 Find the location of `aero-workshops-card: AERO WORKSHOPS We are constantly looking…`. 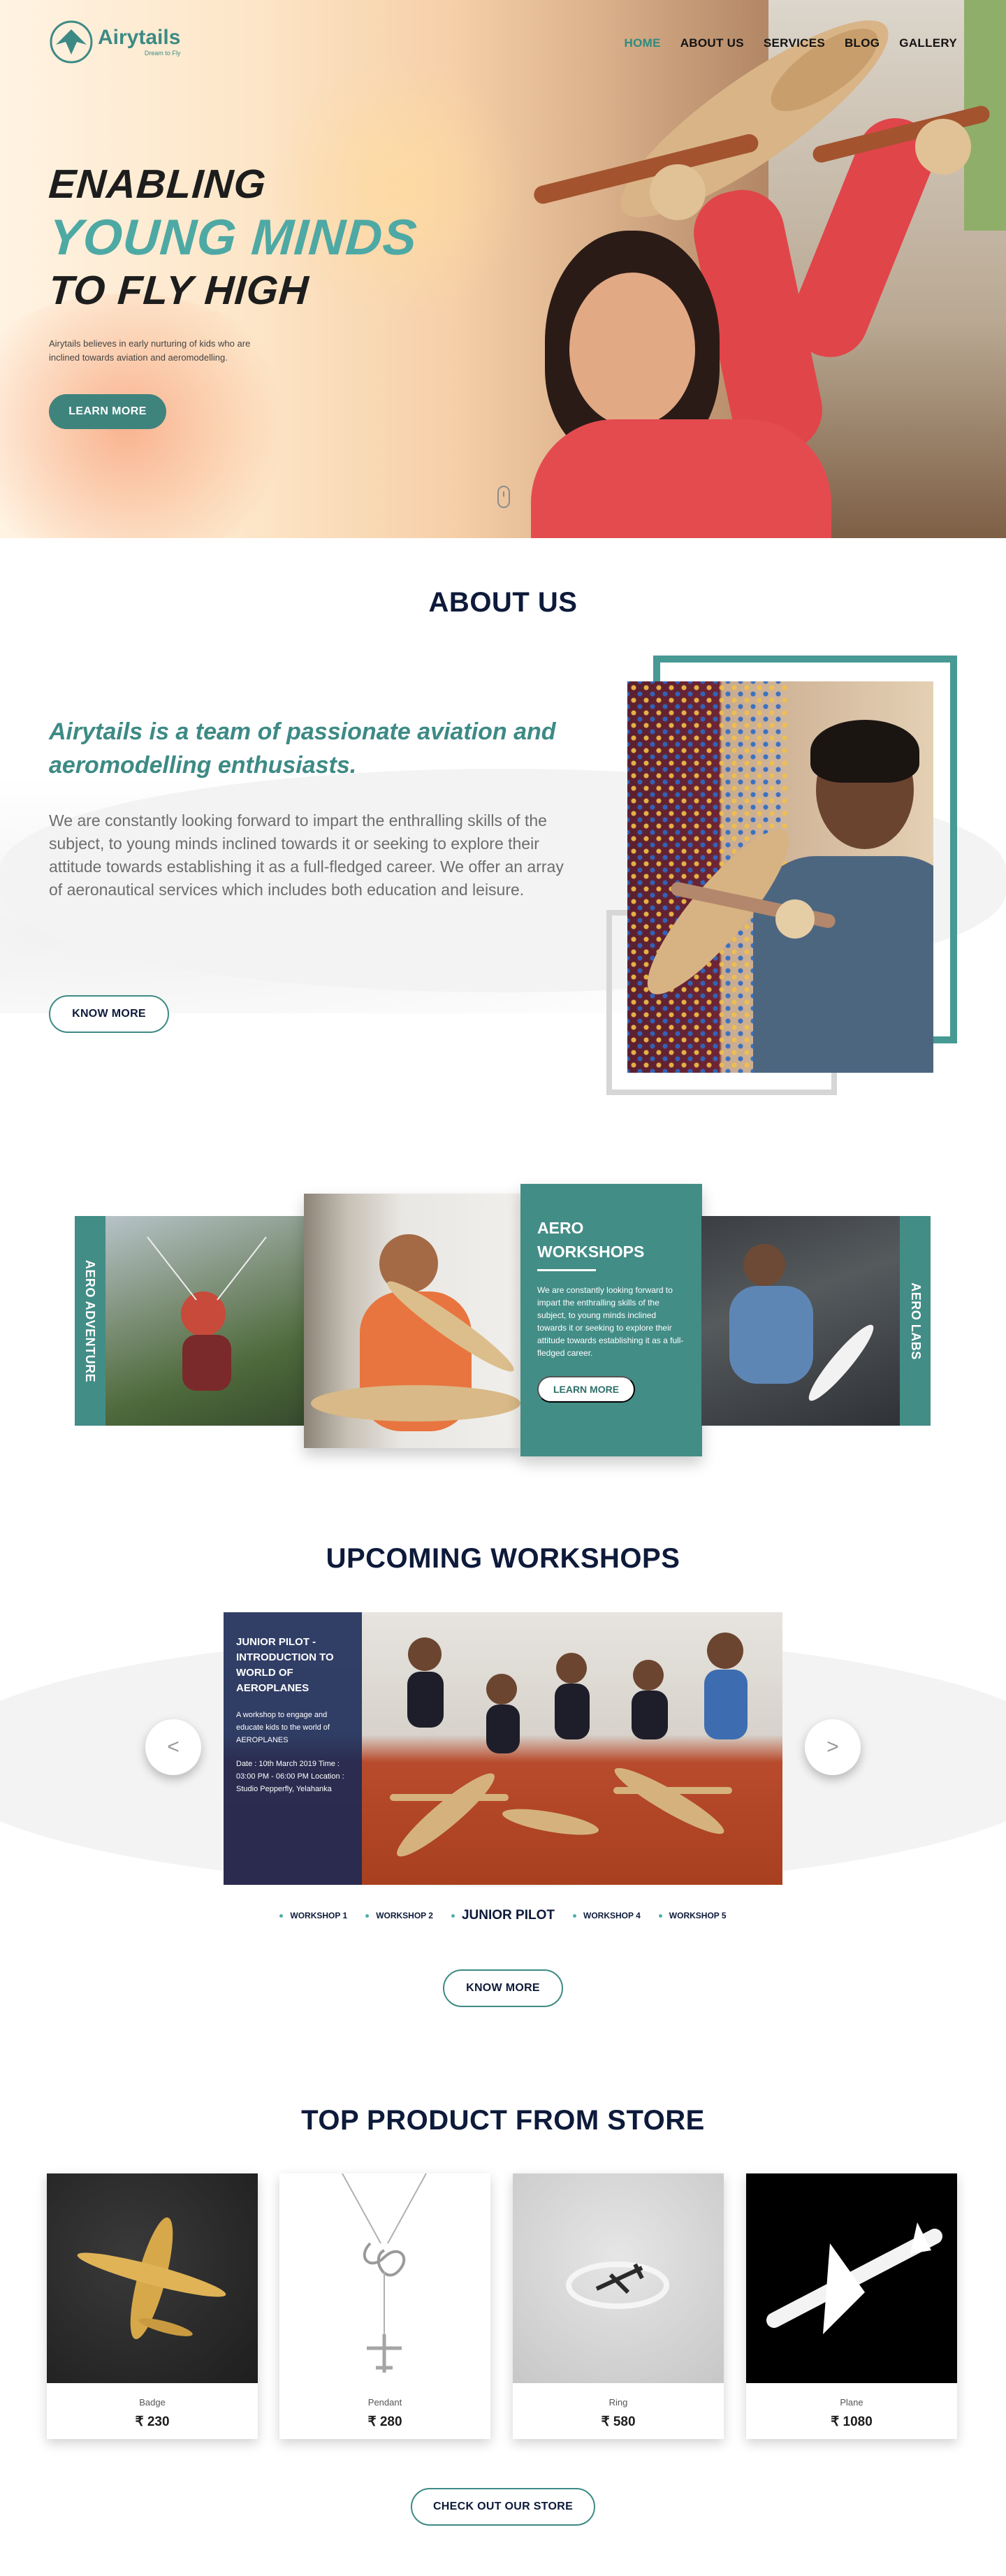

aero-workshops-card: AERO WORKSHOPS We are constantly looking… is located at coordinates (611, 1320).